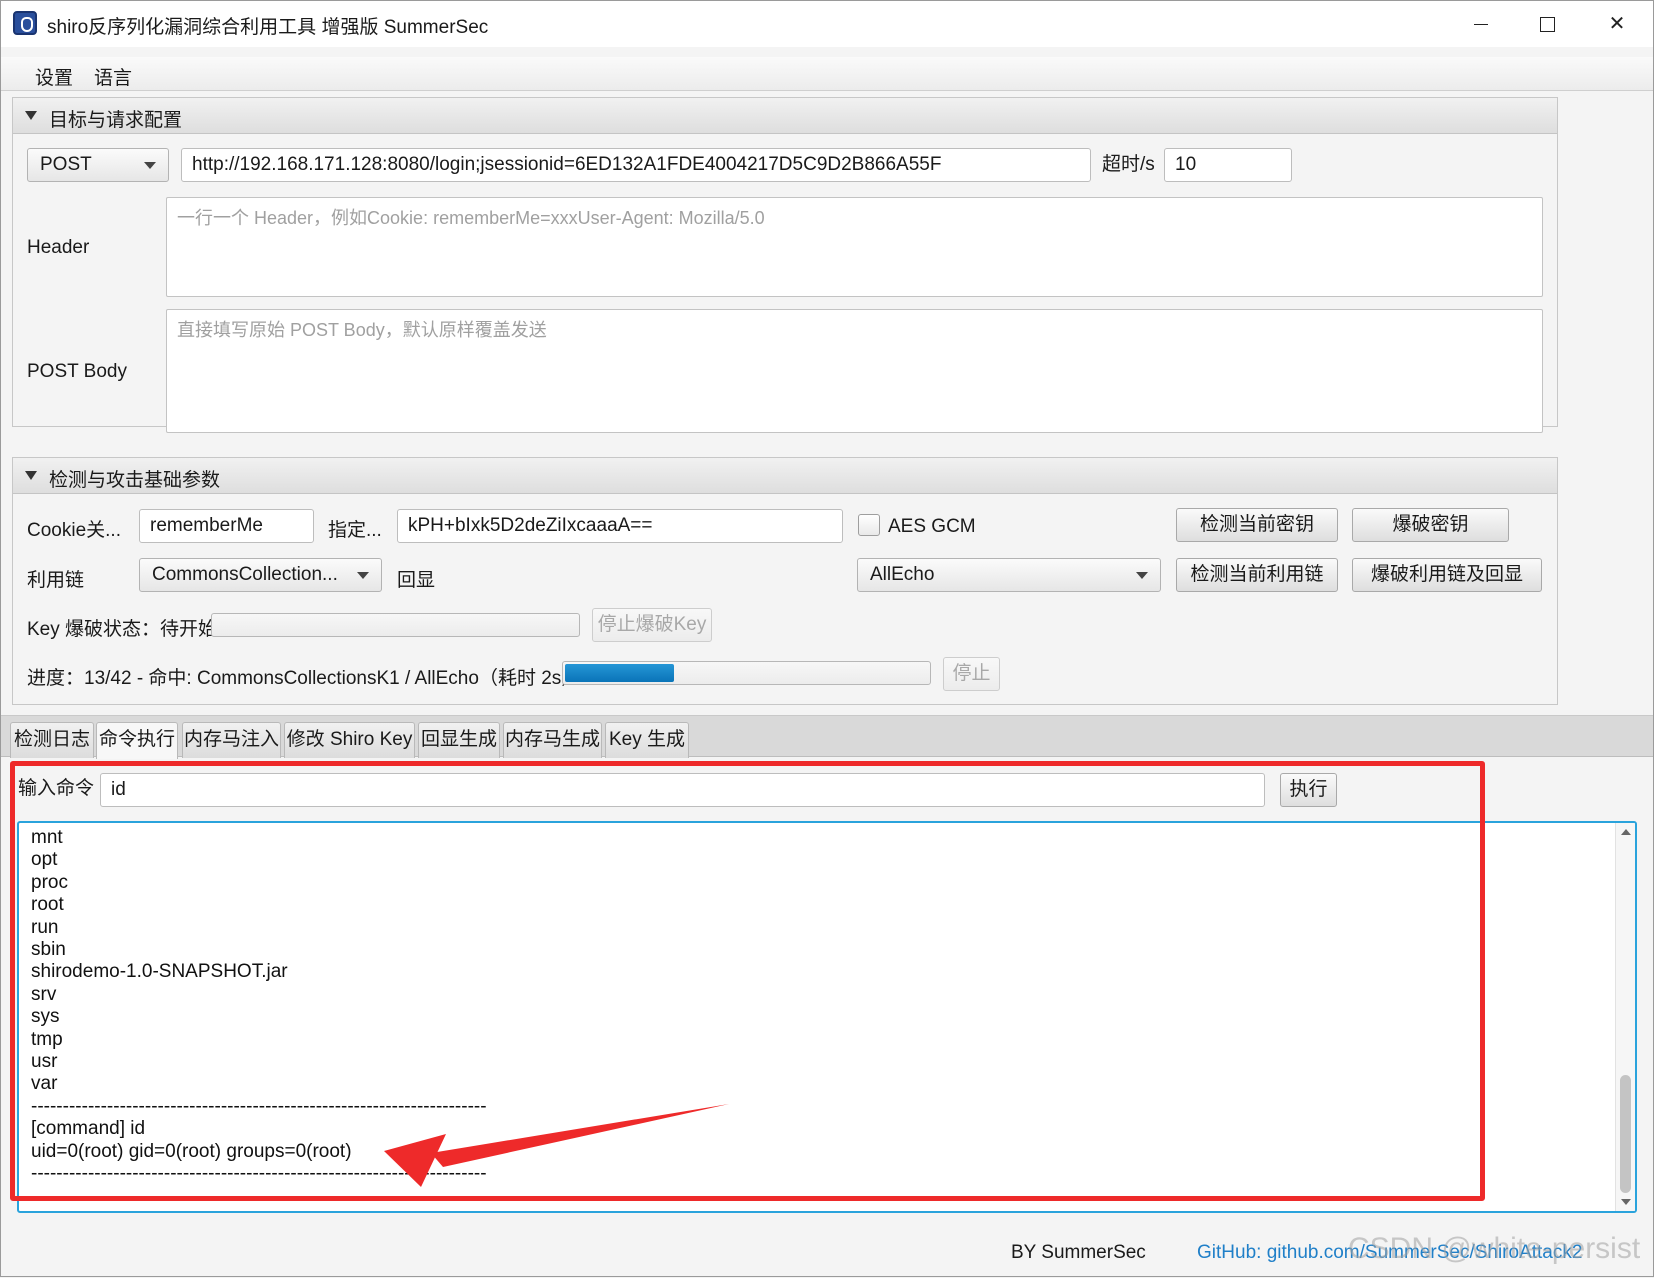 The height and width of the screenshot is (1278, 1654). I want to click on menu-settings: 设置, so click(54, 76).